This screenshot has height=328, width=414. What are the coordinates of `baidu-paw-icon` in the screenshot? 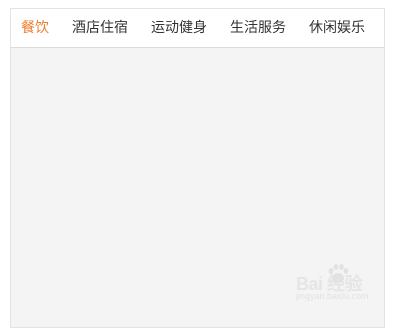 It's located at (338, 273).